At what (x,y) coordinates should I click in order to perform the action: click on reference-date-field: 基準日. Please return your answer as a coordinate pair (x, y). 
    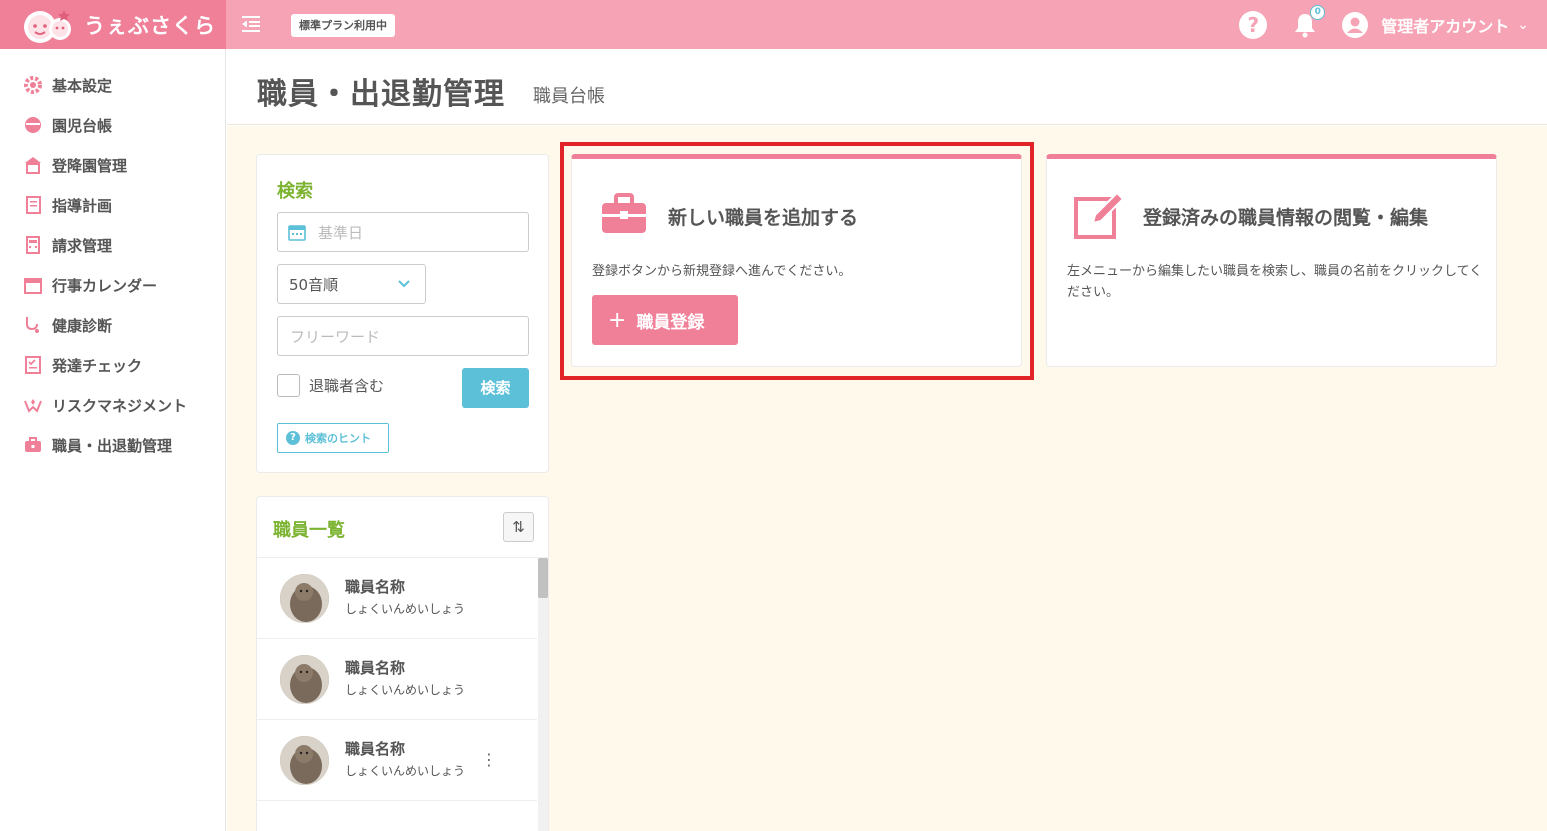
    Looking at the image, I should click on (403, 232).